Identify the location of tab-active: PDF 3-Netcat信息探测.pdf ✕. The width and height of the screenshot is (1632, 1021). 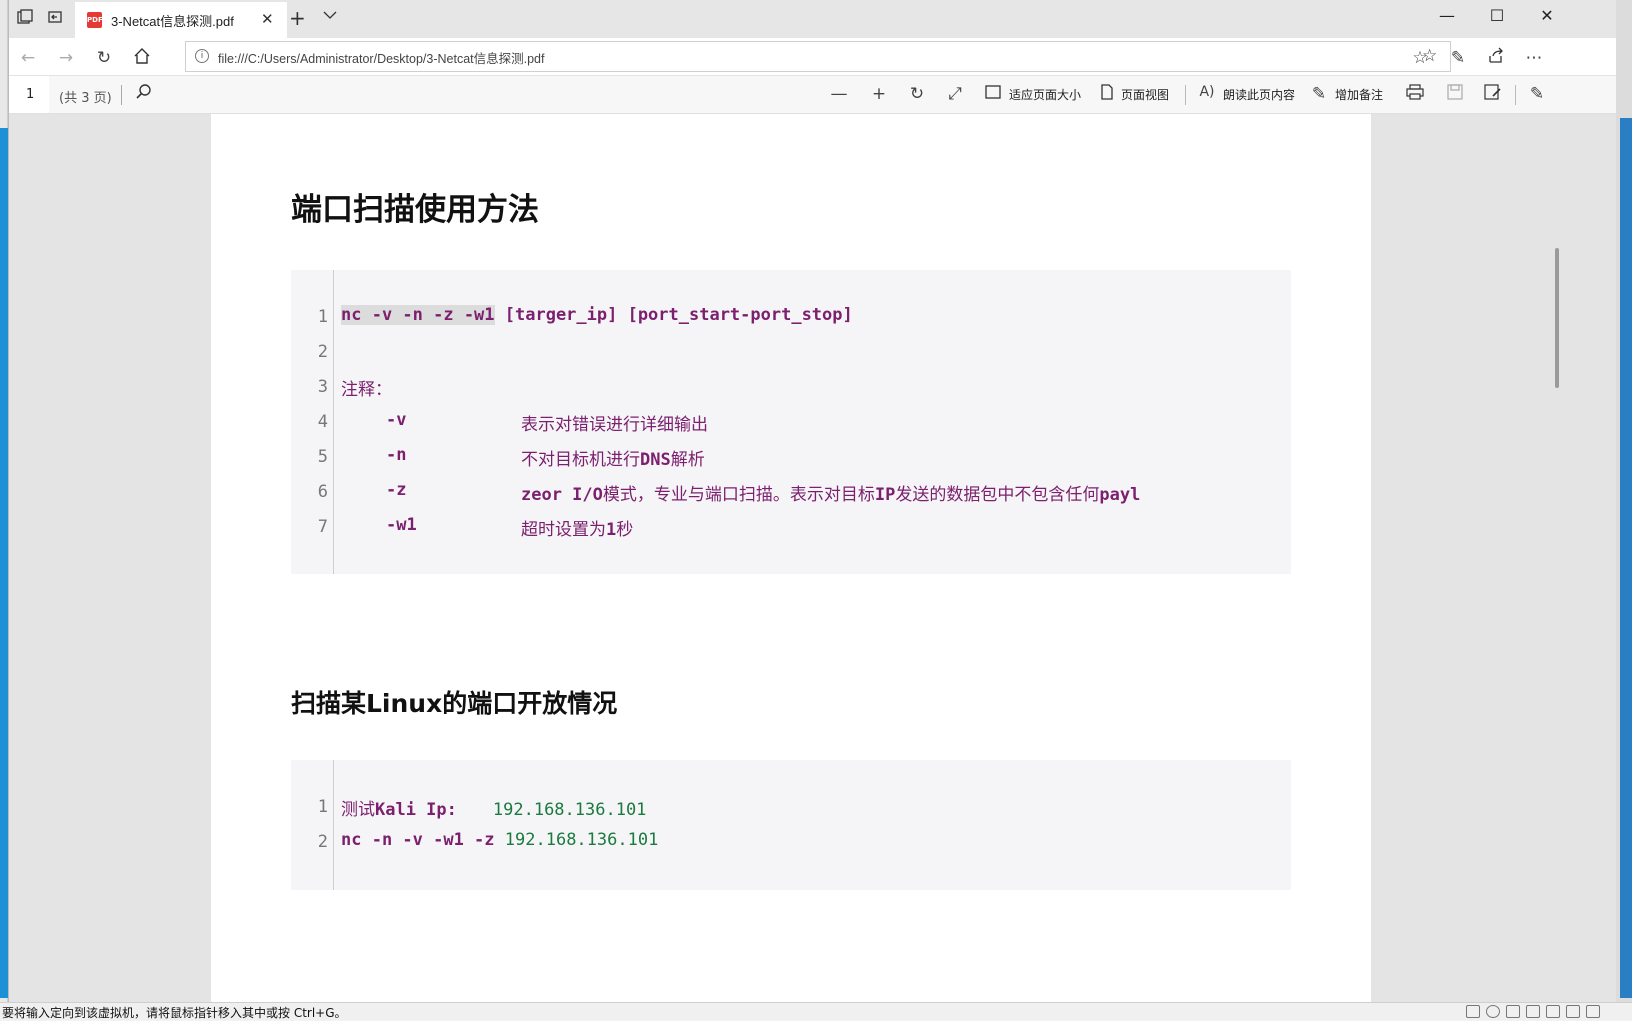
(181, 20).